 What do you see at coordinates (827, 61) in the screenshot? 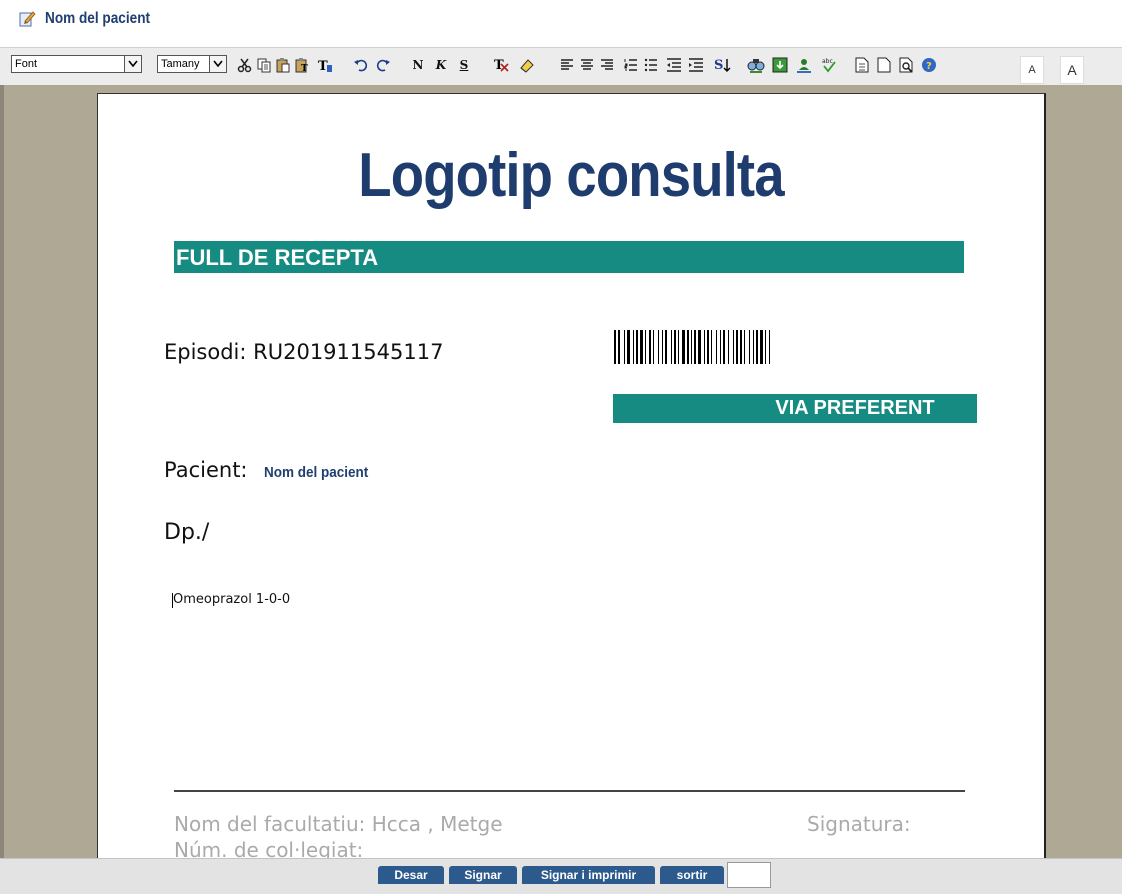
I see `svg-text: abc` at bounding box center [827, 61].